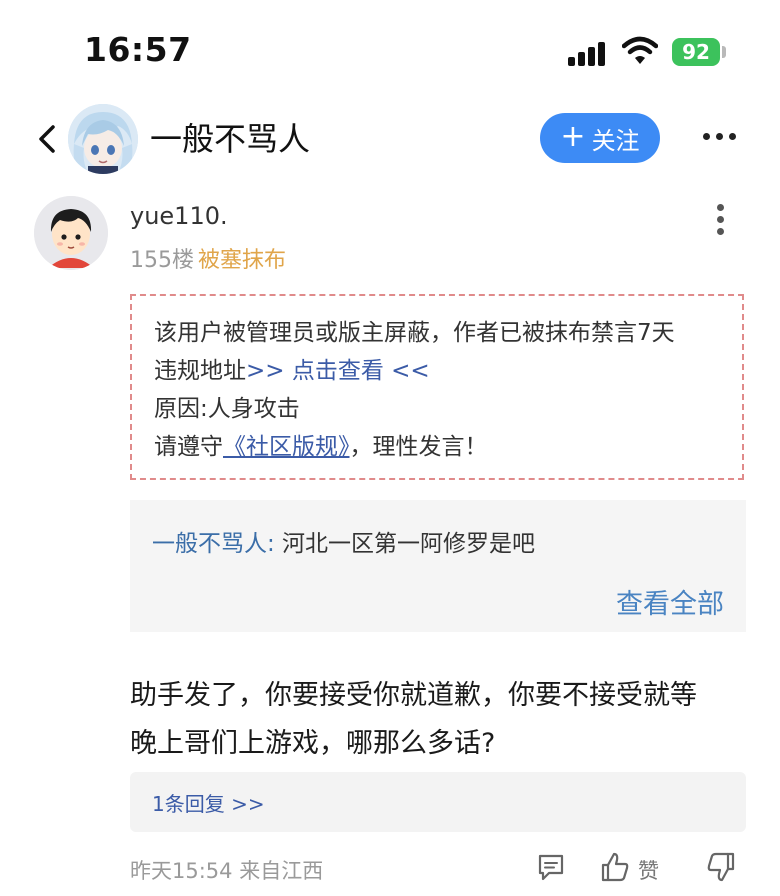 This screenshot has height=896, width=780. What do you see at coordinates (213, 544) in the screenshot?
I see `quote-author: 一般不骂人:` at bounding box center [213, 544].